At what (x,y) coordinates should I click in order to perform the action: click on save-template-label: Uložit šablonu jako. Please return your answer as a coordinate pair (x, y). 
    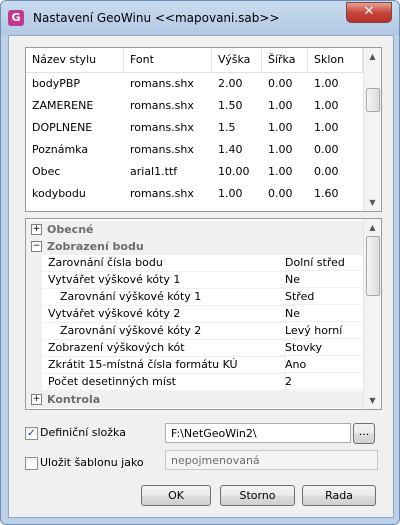
    Looking at the image, I should click on (92, 462).